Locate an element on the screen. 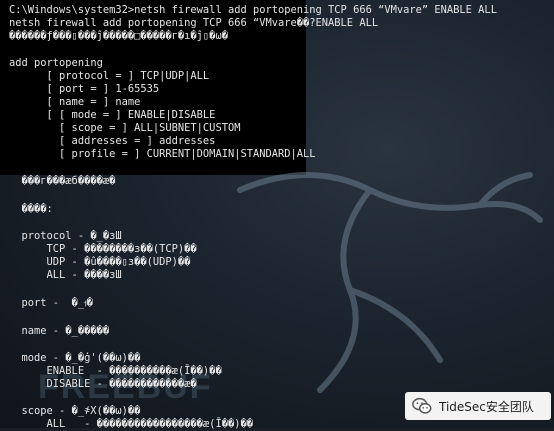  terminal-line: [ port = ] 1-65535 is located at coordinates (84, 89).